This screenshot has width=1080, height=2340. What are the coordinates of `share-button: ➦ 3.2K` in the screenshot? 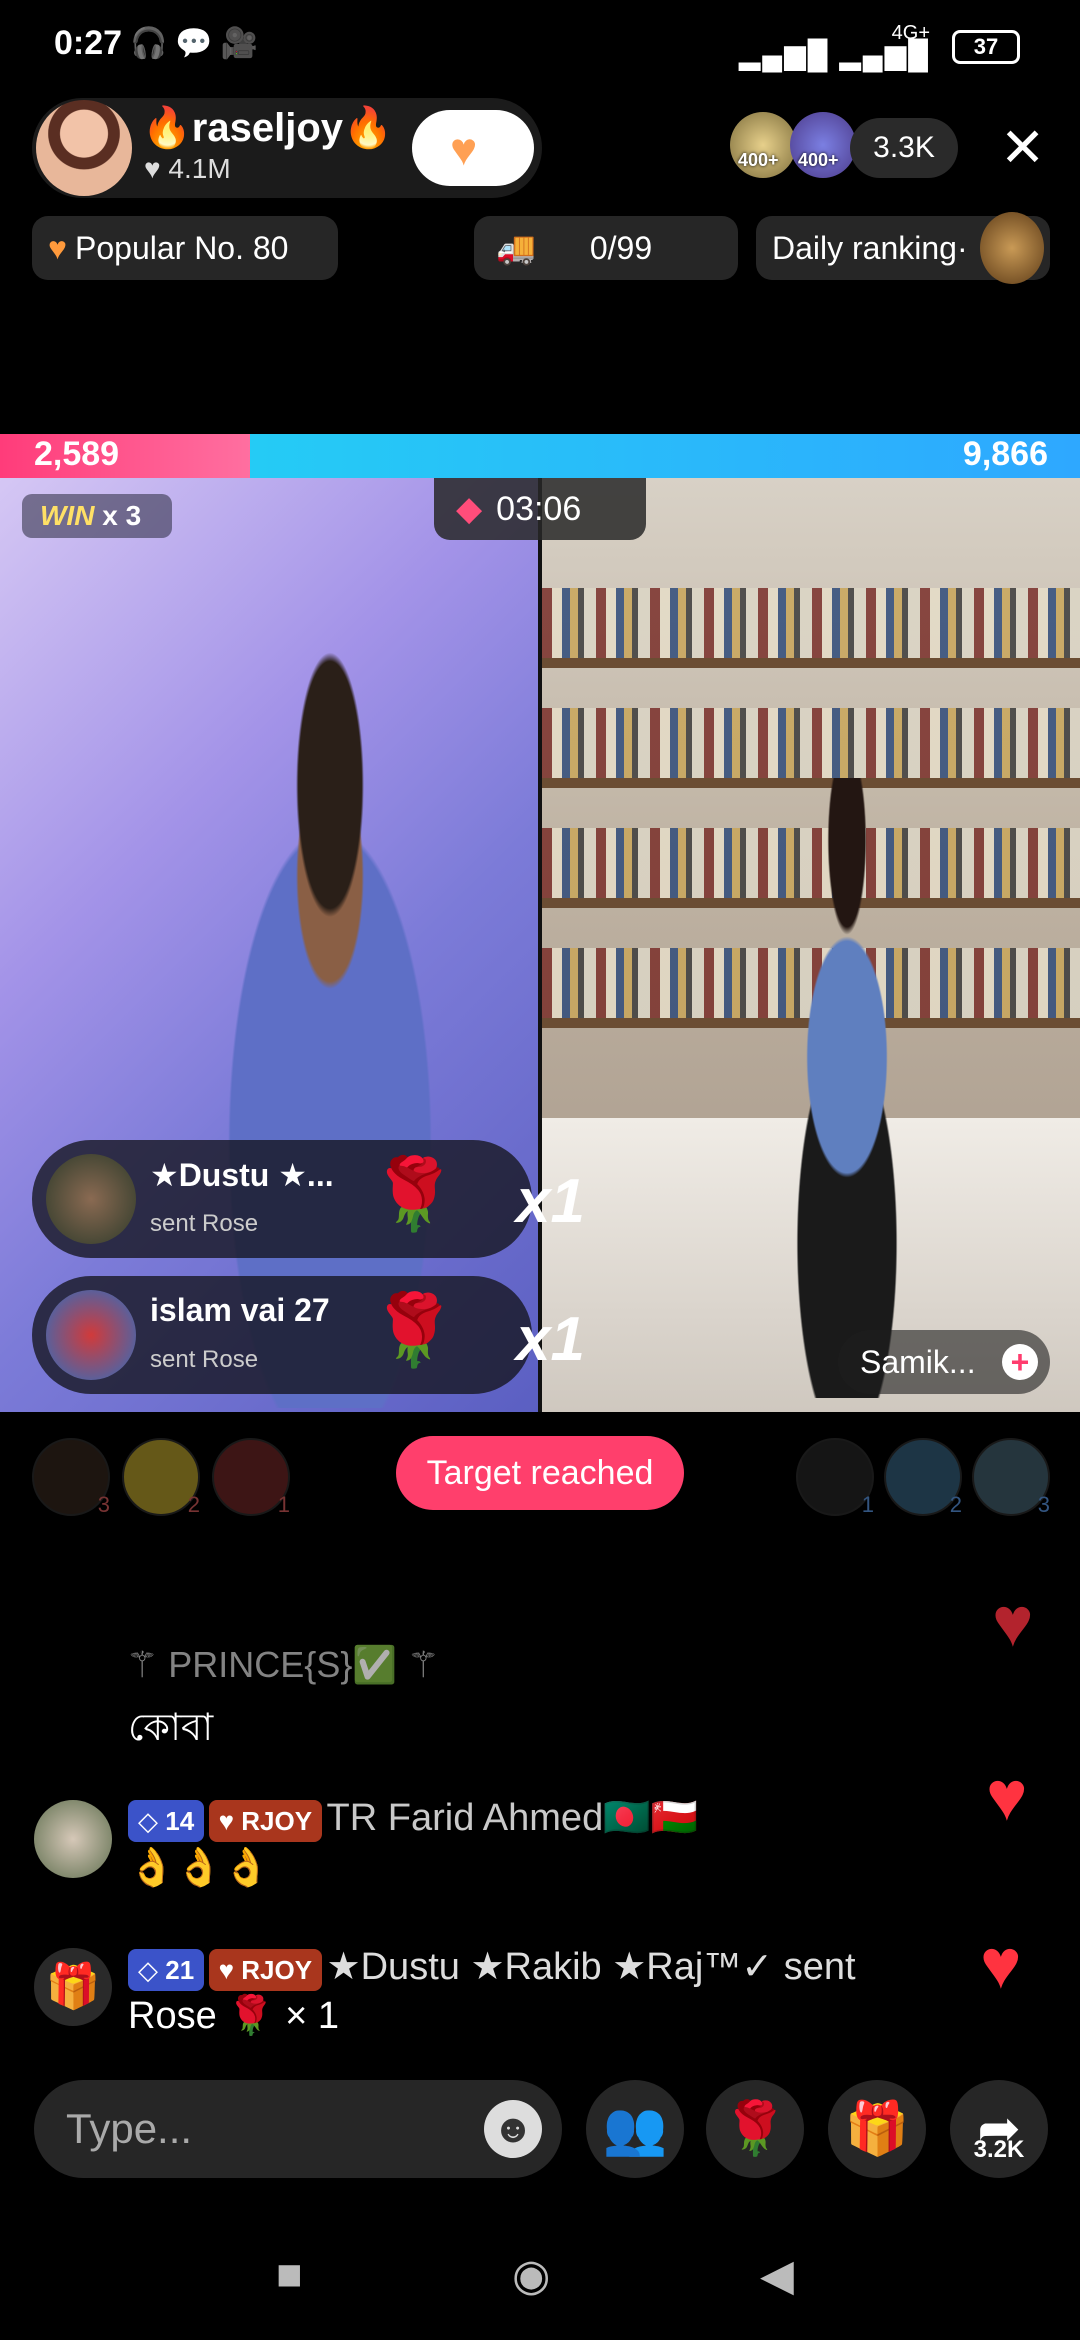 It's located at (999, 2129).